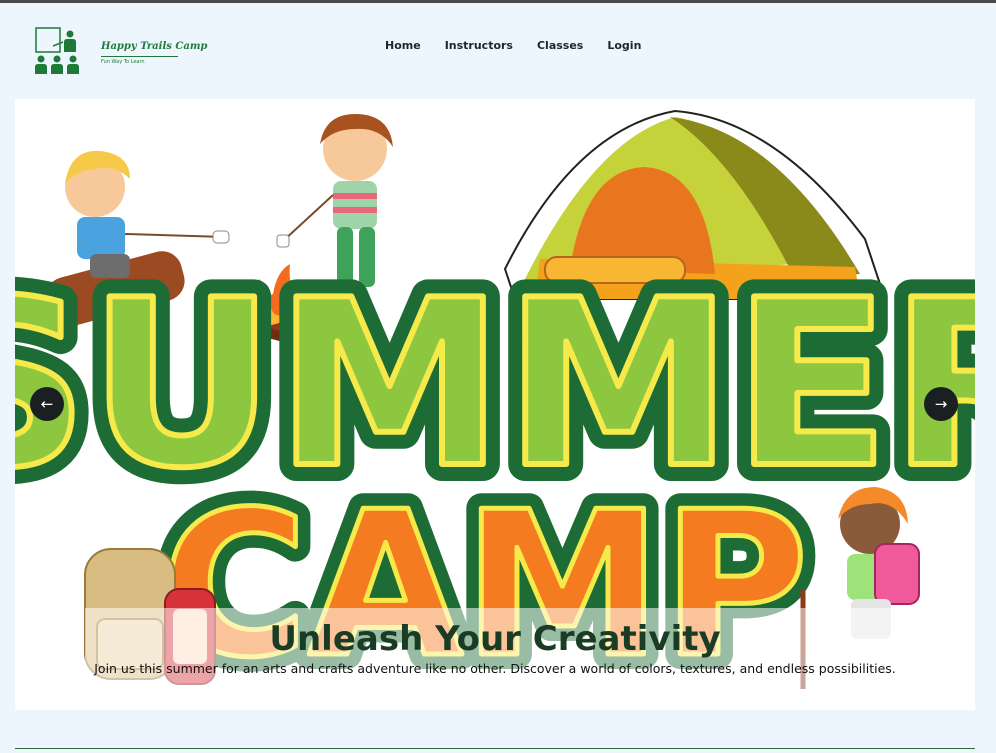 The image size is (996, 753). Describe the element at coordinates (57, 50) in the screenshot. I see `logo-icon` at that location.